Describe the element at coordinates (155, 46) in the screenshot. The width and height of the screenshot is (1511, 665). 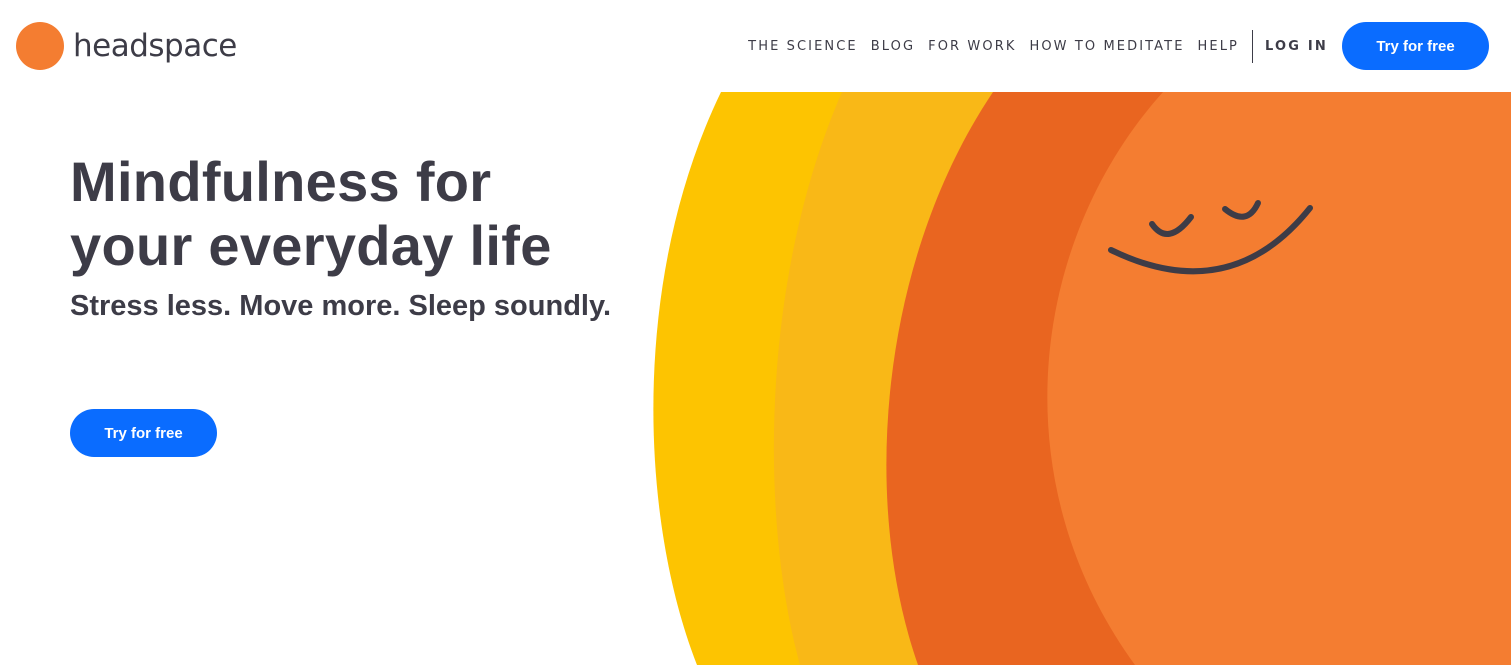
I see `brand-name: headspace` at that location.